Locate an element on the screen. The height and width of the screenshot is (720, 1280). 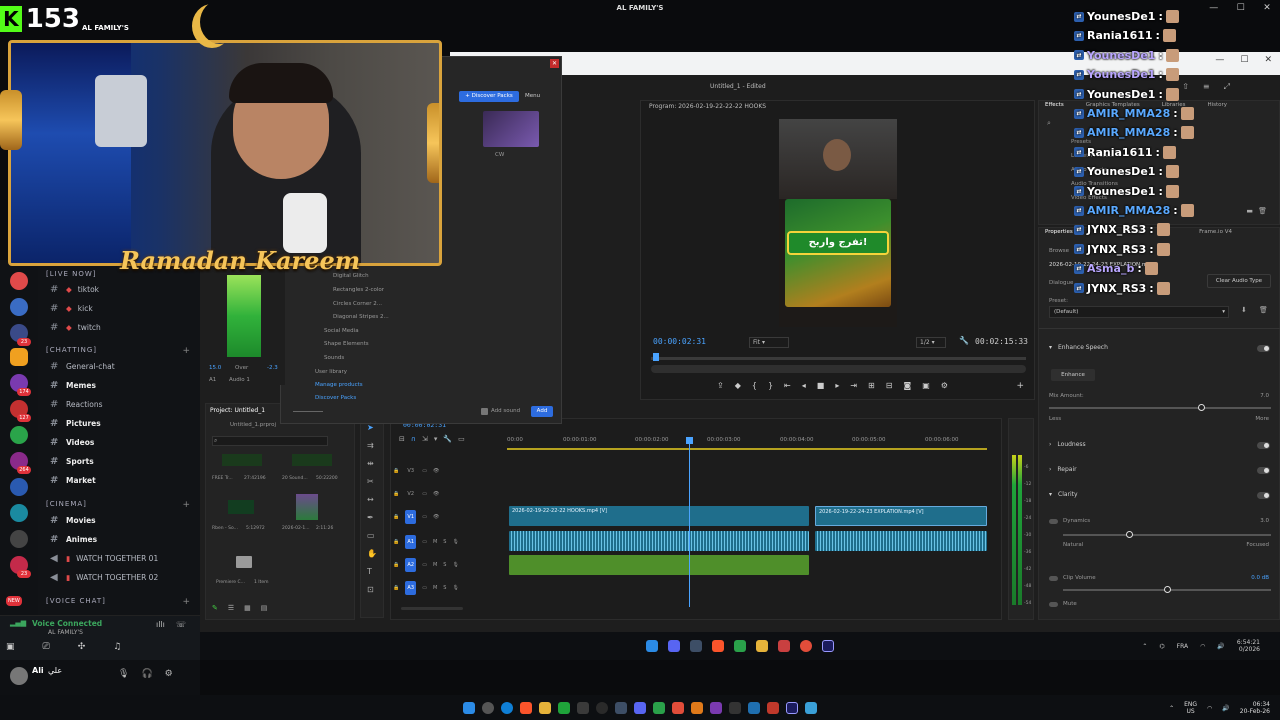
channel-watch-together-01: ◀ ▮ WATCH TOGETHER 01 is located at coordinates (122, 558).